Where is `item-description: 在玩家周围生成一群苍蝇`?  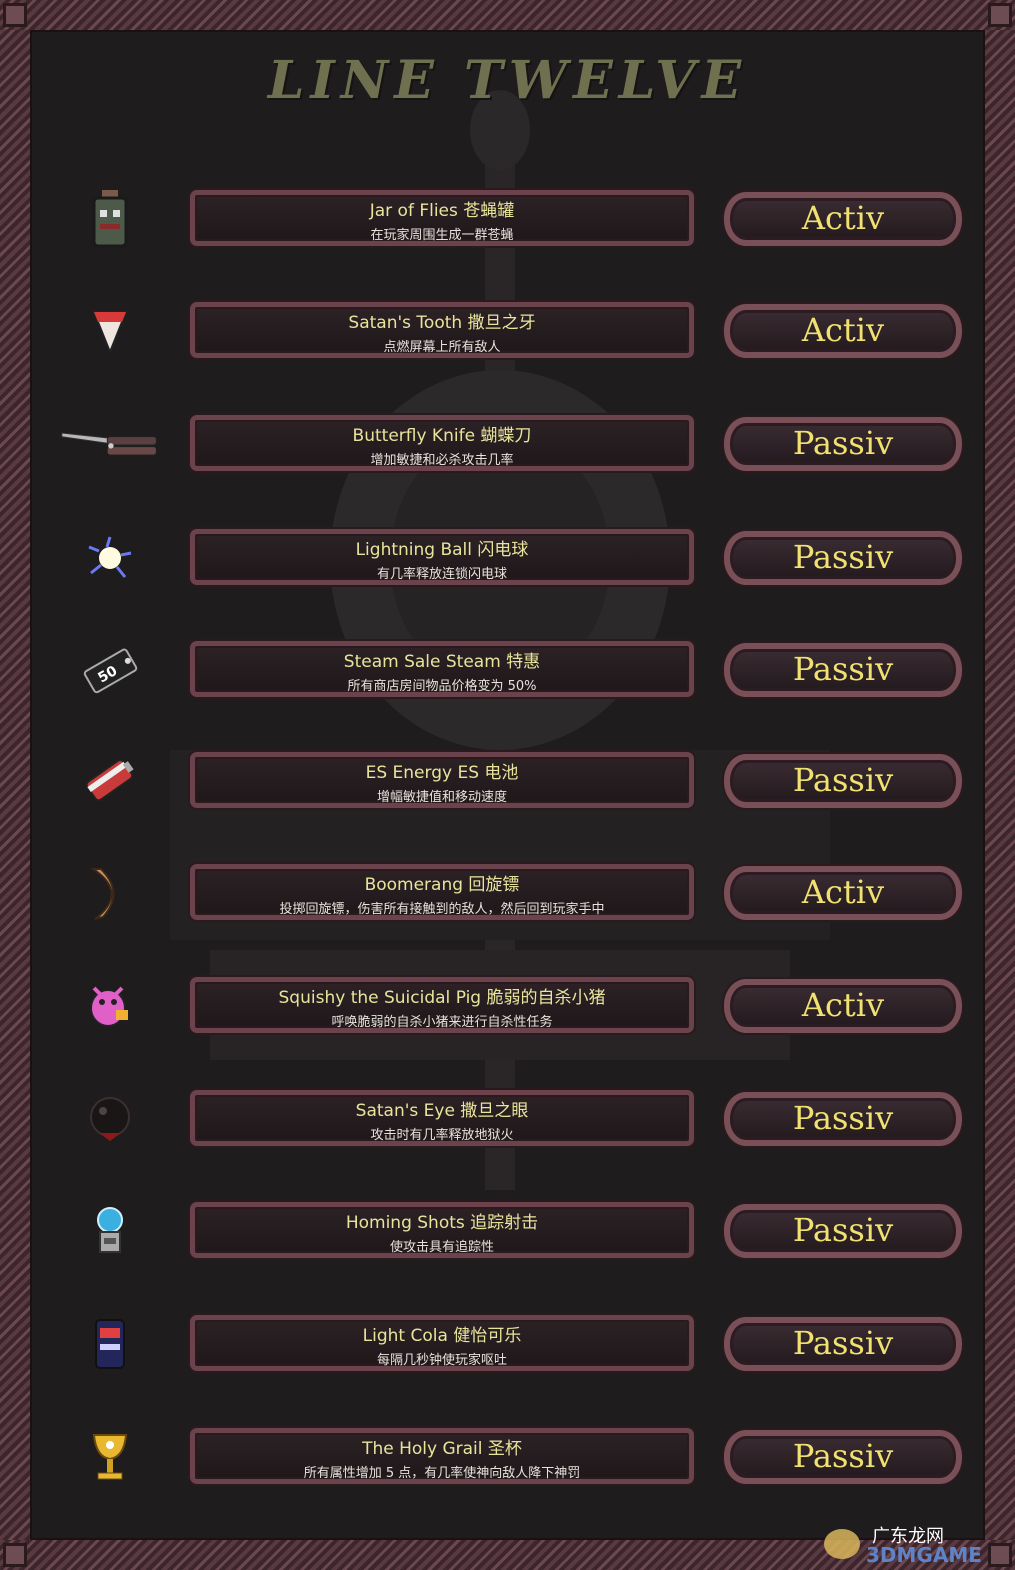
item-description: 在玩家周围生成一群苍蝇 is located at coordinates (442, 235).